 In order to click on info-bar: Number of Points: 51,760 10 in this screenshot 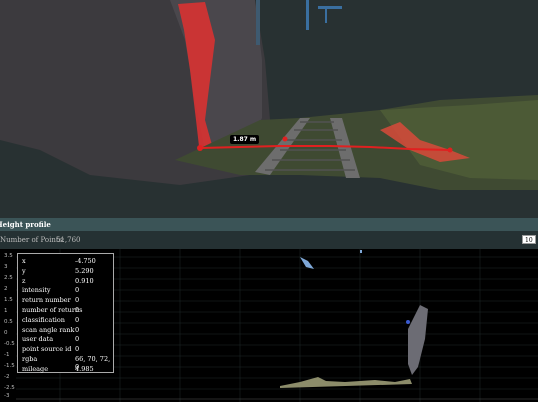, I will do `click(269, 240)`.